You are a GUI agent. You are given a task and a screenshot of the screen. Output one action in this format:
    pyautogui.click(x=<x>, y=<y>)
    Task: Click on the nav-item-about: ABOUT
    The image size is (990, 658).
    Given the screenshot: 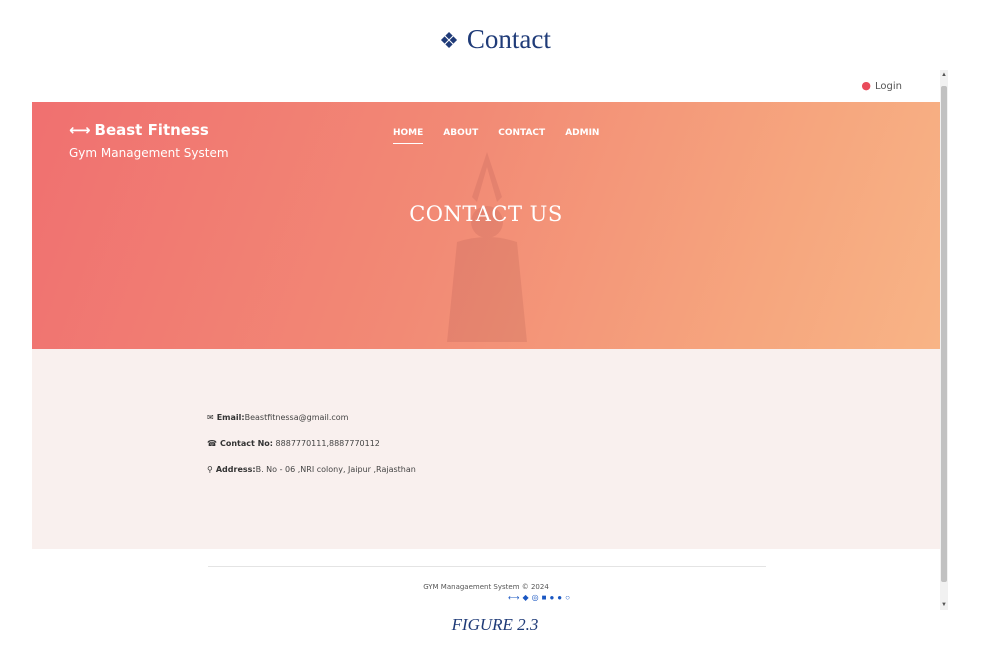 What is the action you would take?
    pyautogui.click(x=460, y=136)
    